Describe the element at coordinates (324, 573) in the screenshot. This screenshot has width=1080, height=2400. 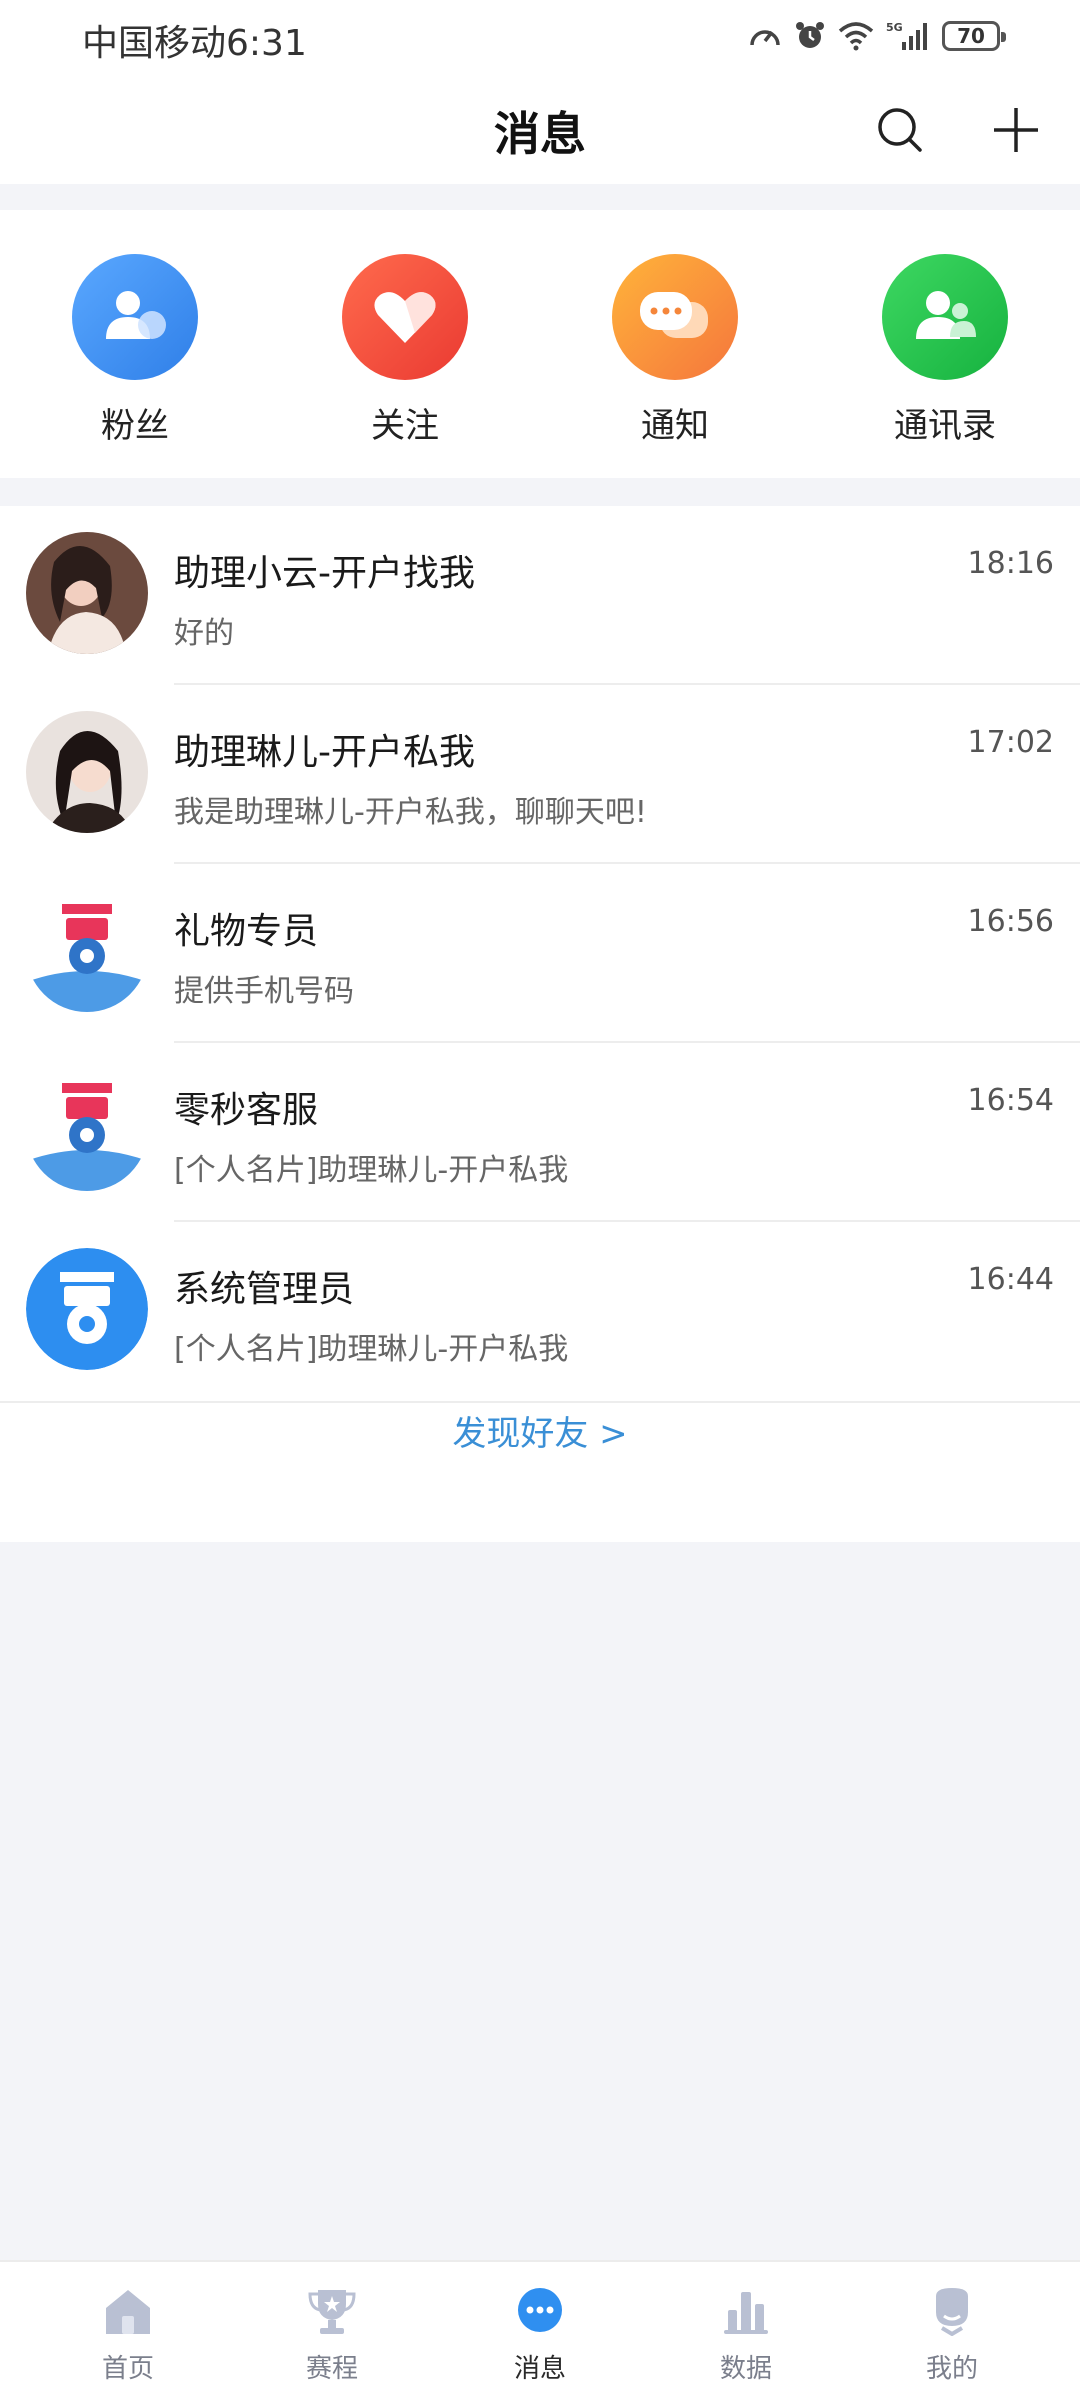
I see `conversation-name: 助理小云-开户找我` at that location.